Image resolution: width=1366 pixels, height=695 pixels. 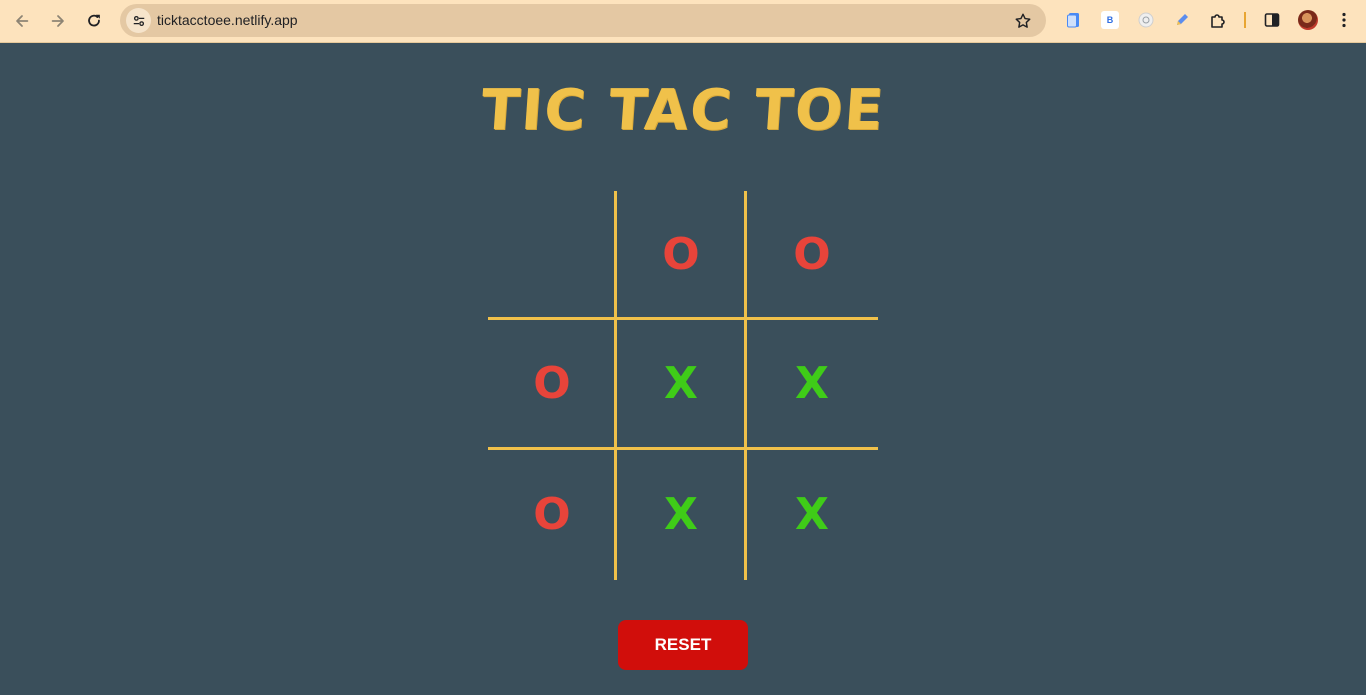 I want to click on site-settings-icon, so click(x=138, y=20).